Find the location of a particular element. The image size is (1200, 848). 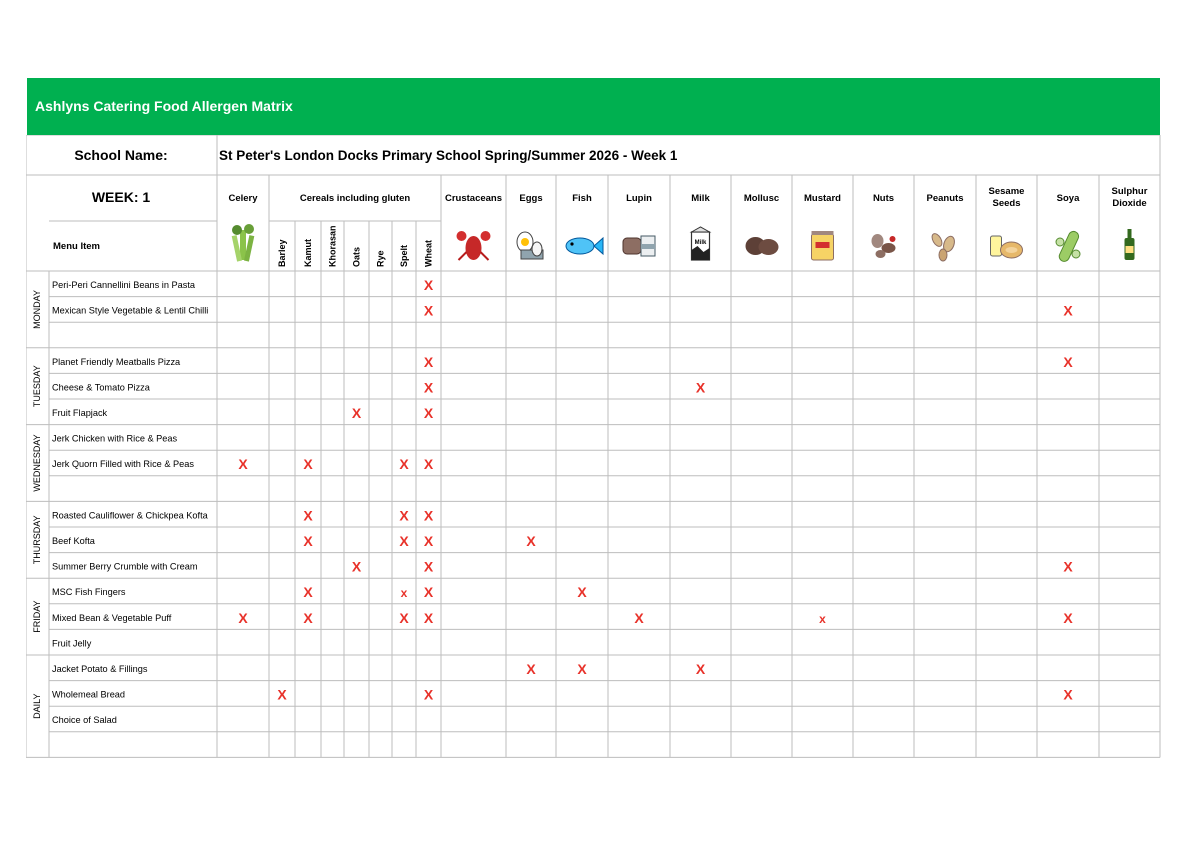

header-banner: Ashlyns Catering Food Allergen Matrix is located at coordinates (593, 106).